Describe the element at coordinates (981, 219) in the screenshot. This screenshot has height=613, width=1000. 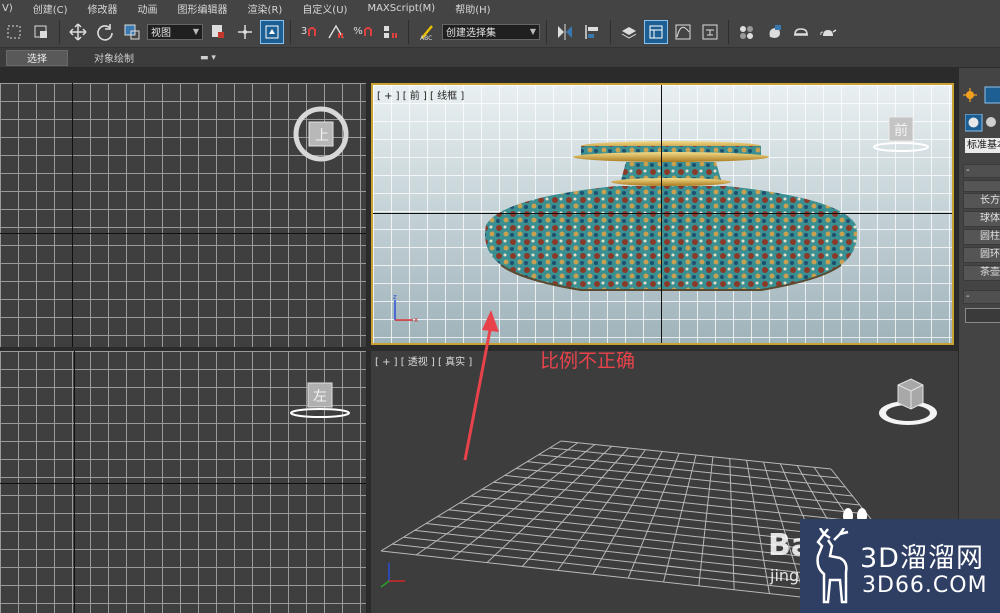
I see `sphere-button: 球体` at that location.